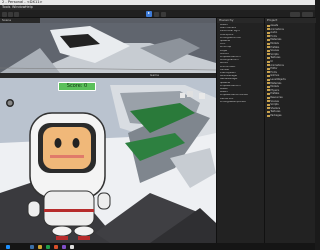  I want to click on hierarchy-item: Spawner, so click(242, 83).